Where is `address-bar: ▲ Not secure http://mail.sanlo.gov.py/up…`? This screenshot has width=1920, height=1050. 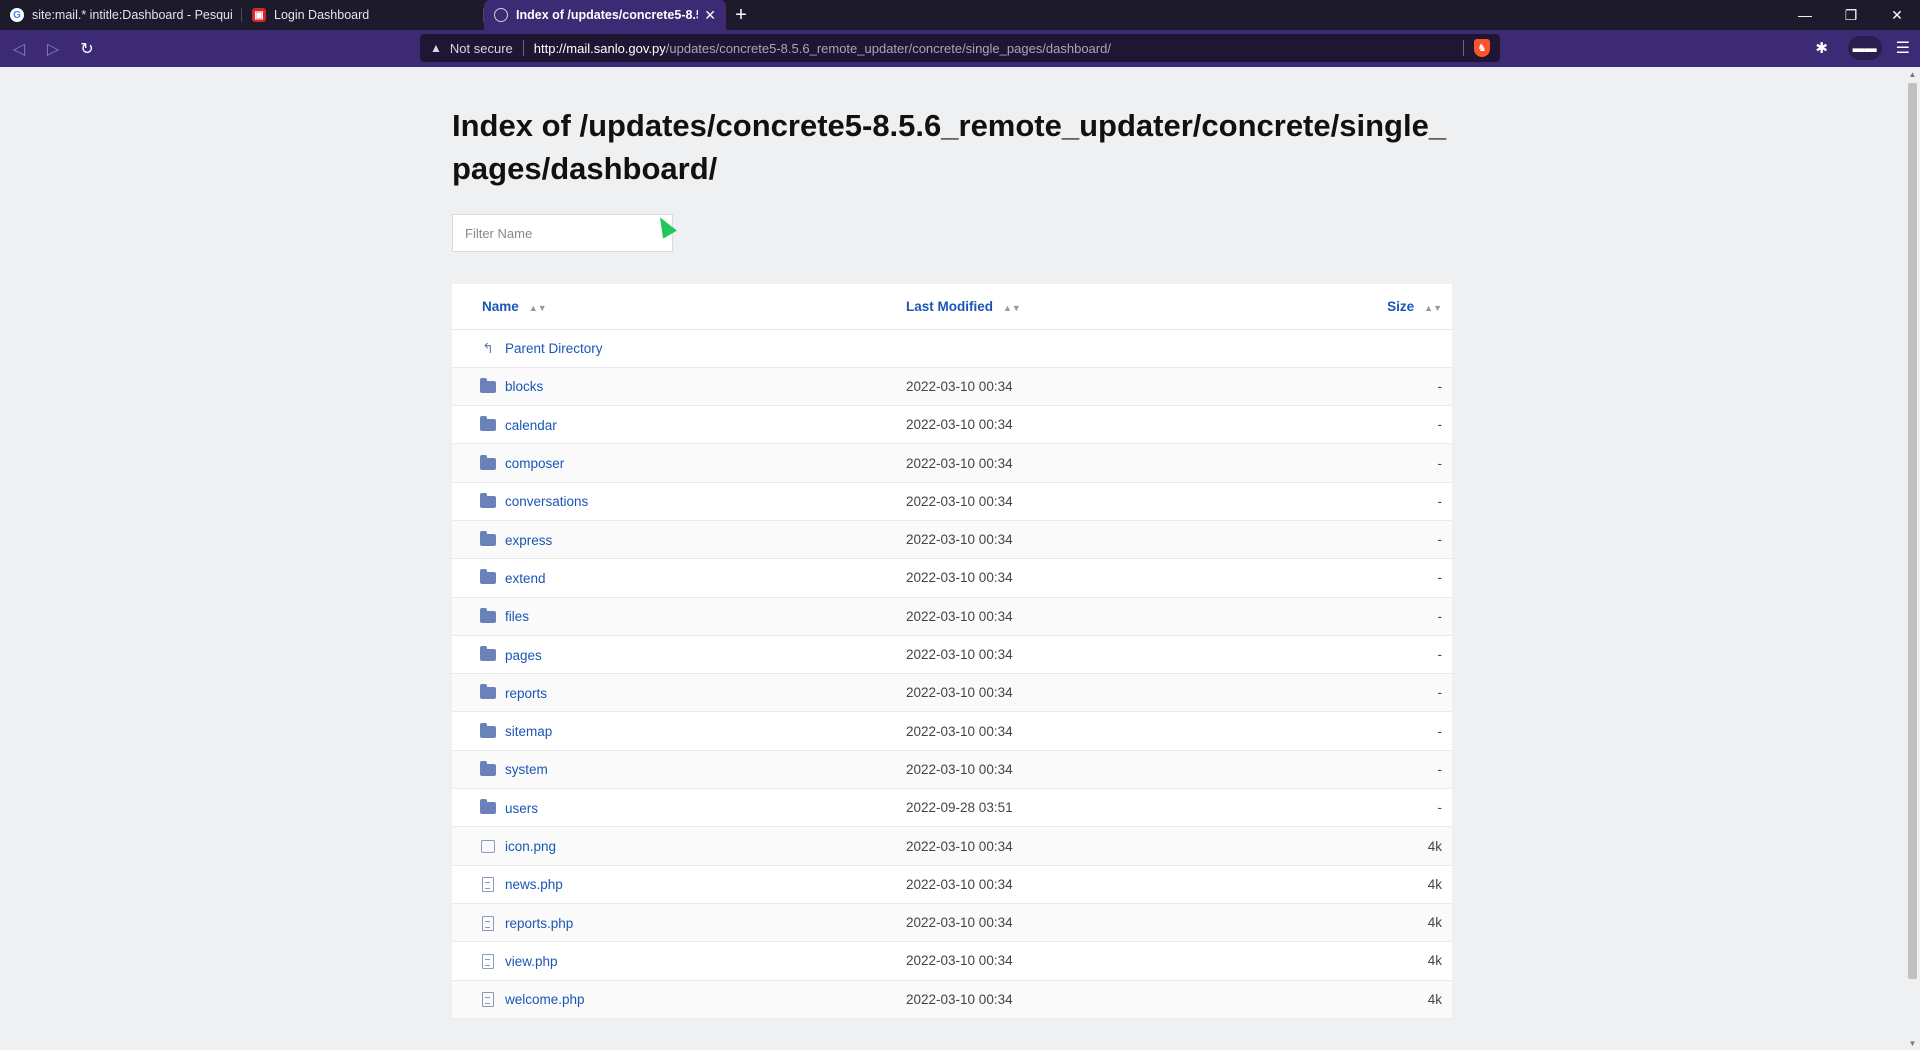 address-bar: ▲ Not secure http://mail.sanlo.gov.py/up… is located at coordinates (960, 48).